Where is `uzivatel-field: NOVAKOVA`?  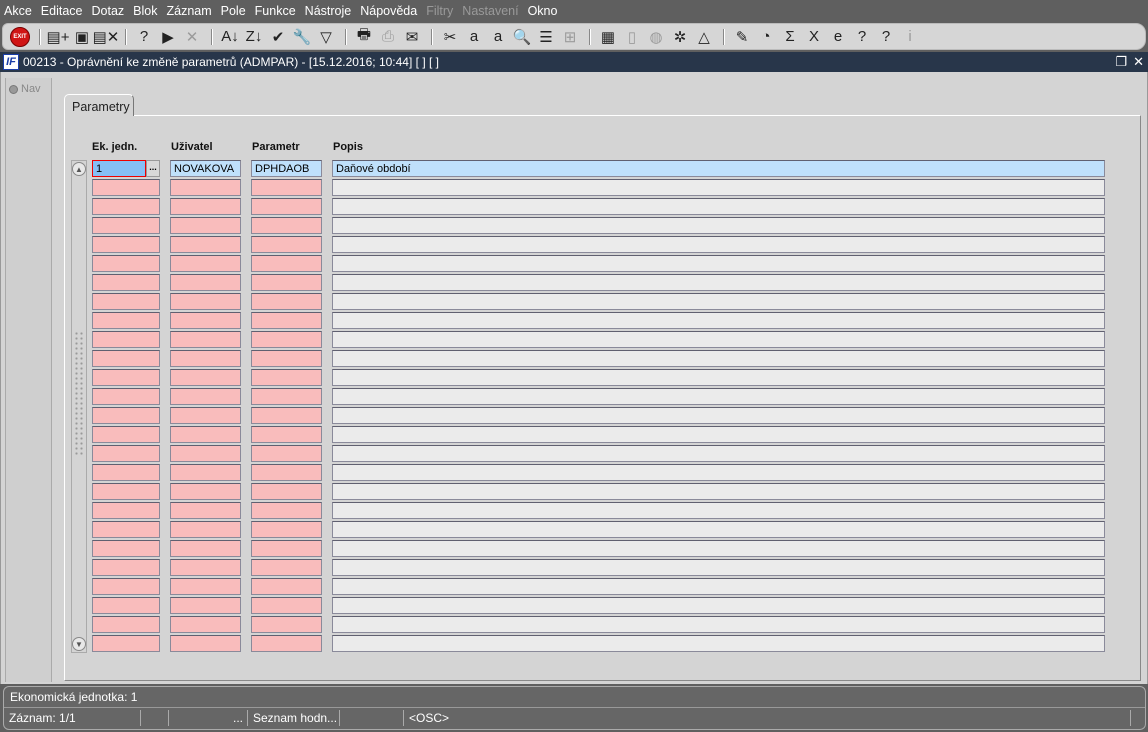
uzivatel-field: NOVAKOVA is located at coordinates (205, 168).